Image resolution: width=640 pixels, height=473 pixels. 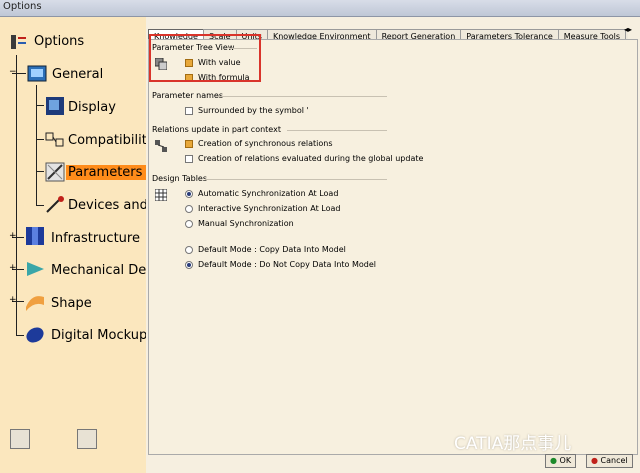 I want to click on copy-data-label: Default Mode : Copy Data Into Model, so click(x=272, y=249).